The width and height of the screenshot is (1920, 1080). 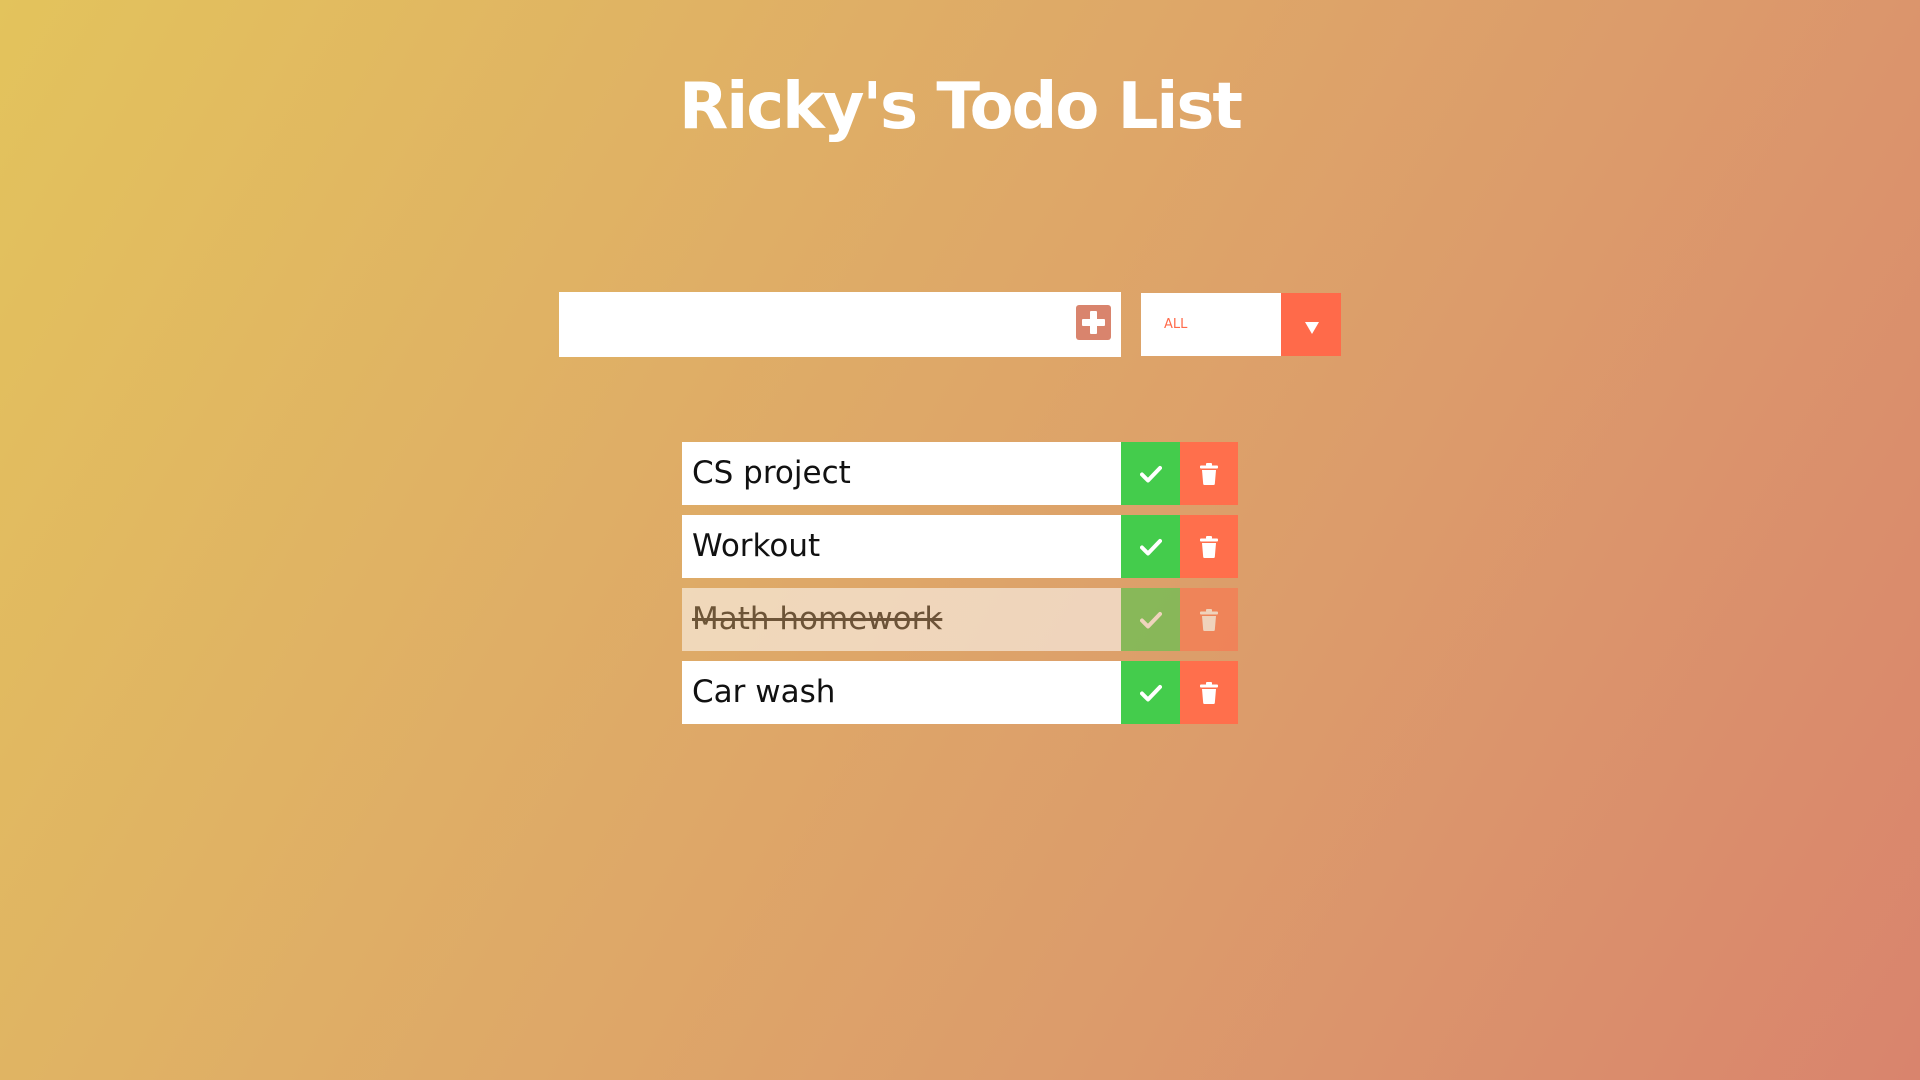 What do you see at coordinates (817, 619) in the screenshot?
I see `todo-text: Math homework` at bounding box center [817, 619].